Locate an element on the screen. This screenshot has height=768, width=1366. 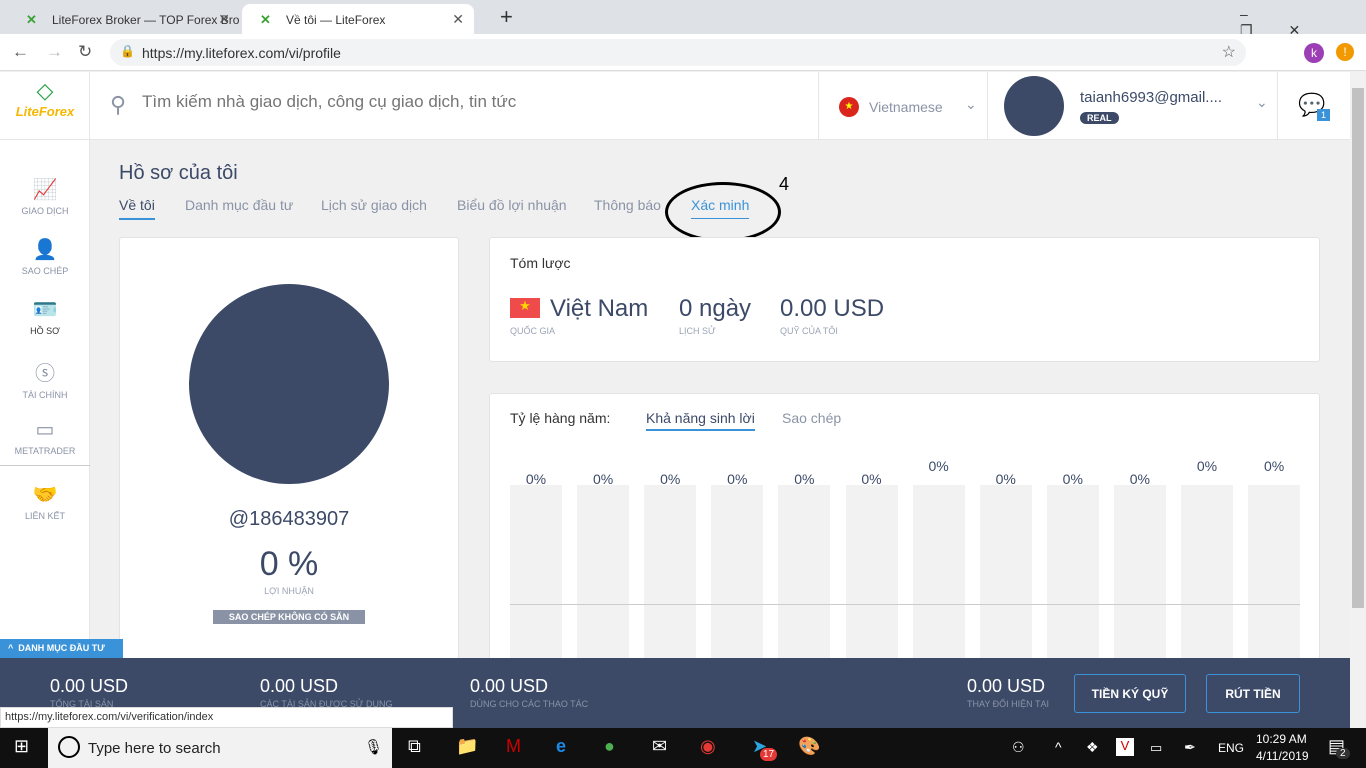
history-value: 0 ngày is located at coordinates (715, 308).